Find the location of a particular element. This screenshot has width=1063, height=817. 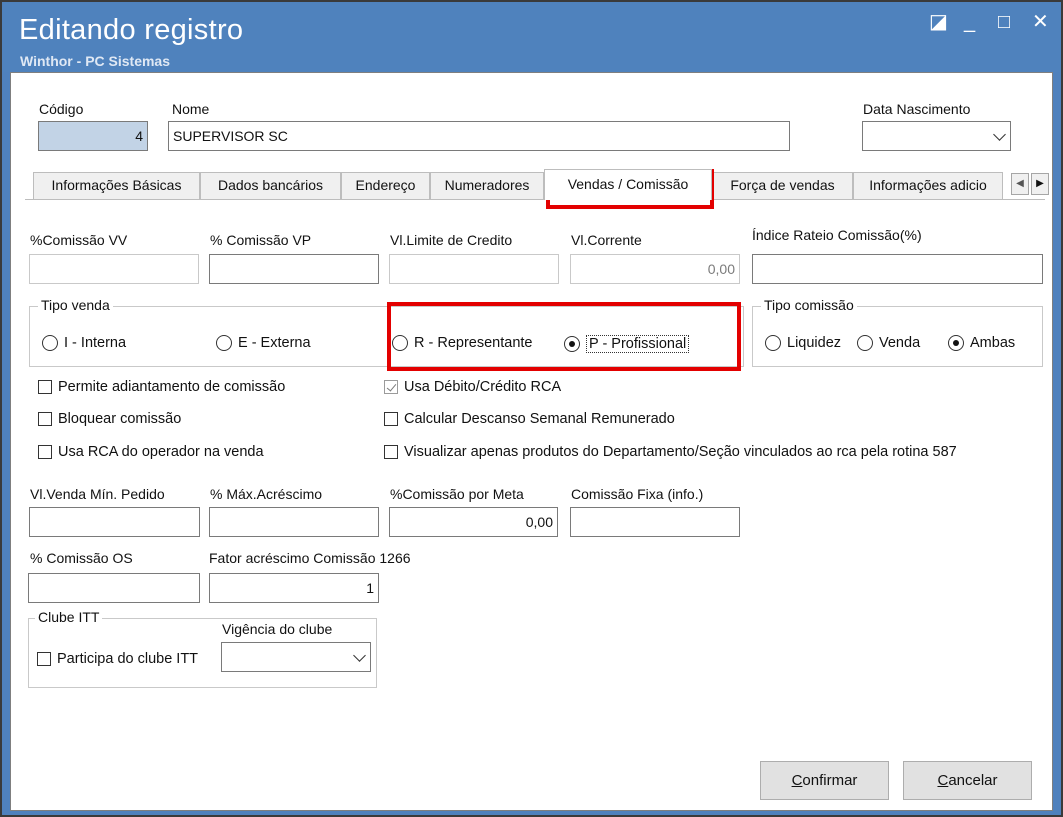

checkbox-bloquear-comissao: Bloquear comissão is located at coordinates (109, 419).